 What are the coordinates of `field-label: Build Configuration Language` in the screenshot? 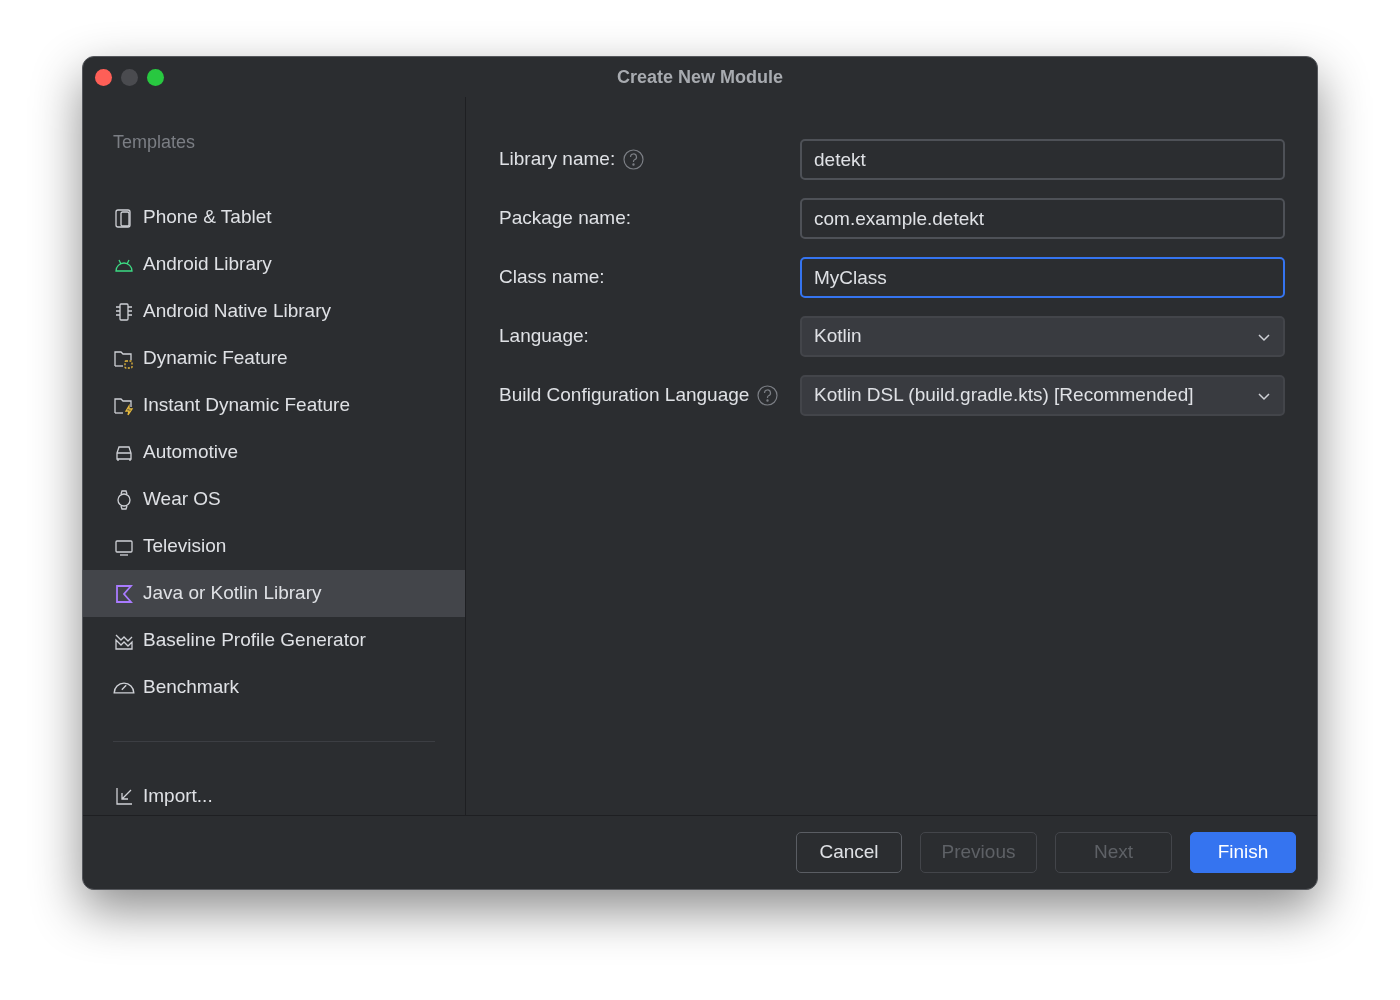 It's located at (624, 395).